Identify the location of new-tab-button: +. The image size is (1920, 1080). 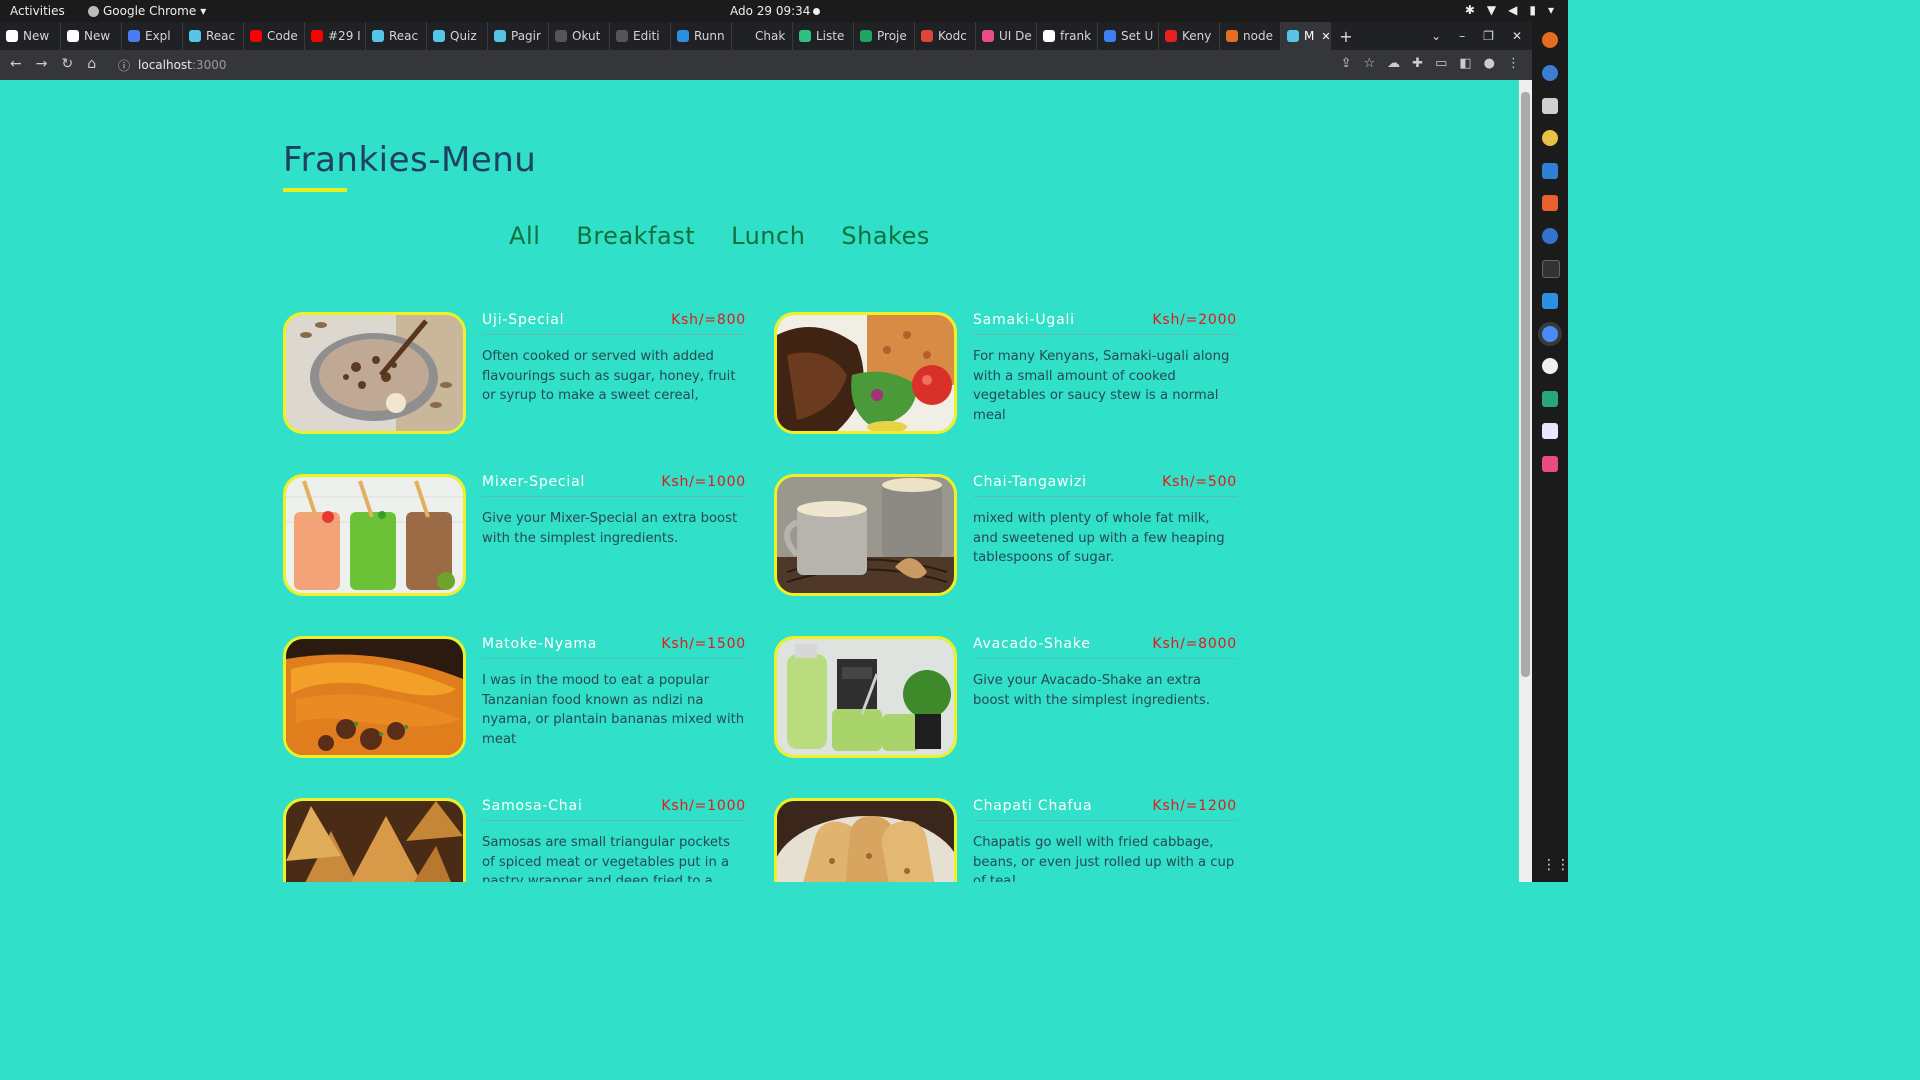
(1346, 36).